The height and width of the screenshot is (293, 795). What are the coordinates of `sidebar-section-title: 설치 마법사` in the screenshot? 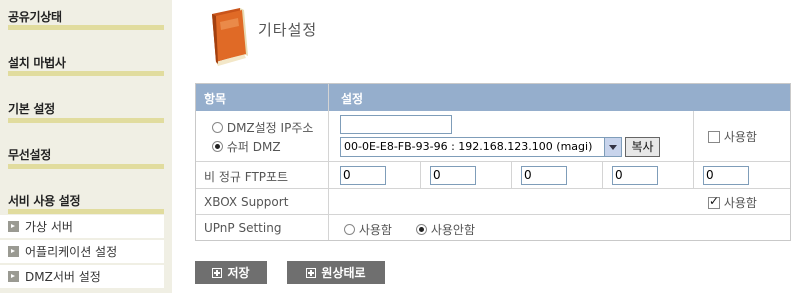 It's located at (86, 62).